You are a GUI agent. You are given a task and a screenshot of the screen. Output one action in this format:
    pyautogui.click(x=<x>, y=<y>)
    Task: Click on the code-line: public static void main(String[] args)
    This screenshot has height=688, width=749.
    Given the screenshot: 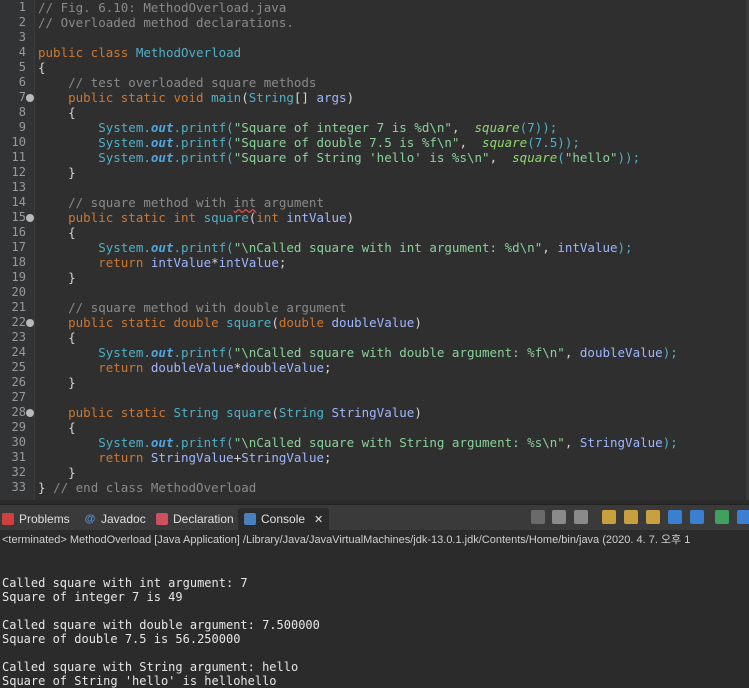 What is the action you would take?
    pyautogui.click(x=196, y=97)
    